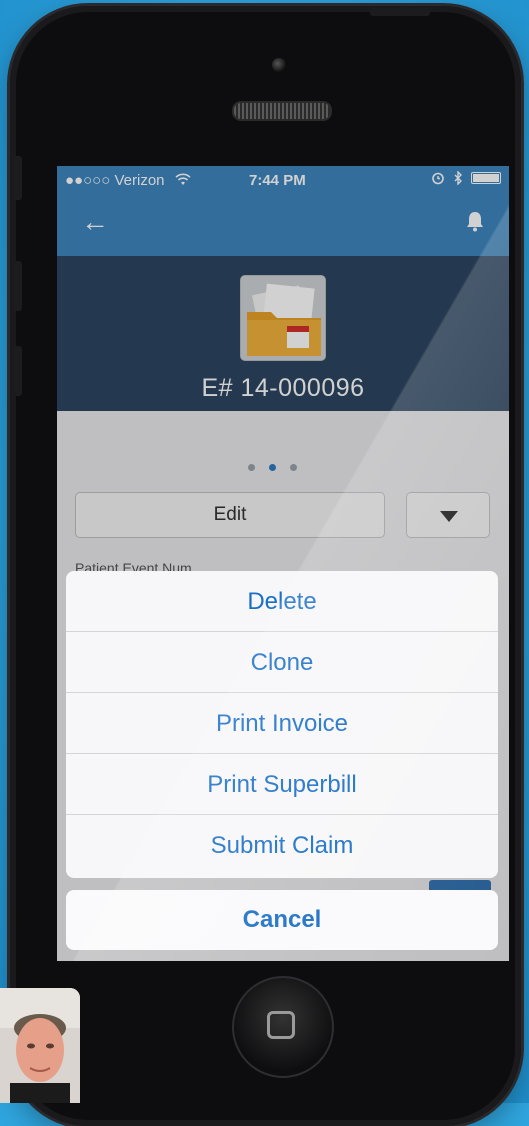 The image size is (529, 1126). I want to click on volume-down-button, so click(18, 371).